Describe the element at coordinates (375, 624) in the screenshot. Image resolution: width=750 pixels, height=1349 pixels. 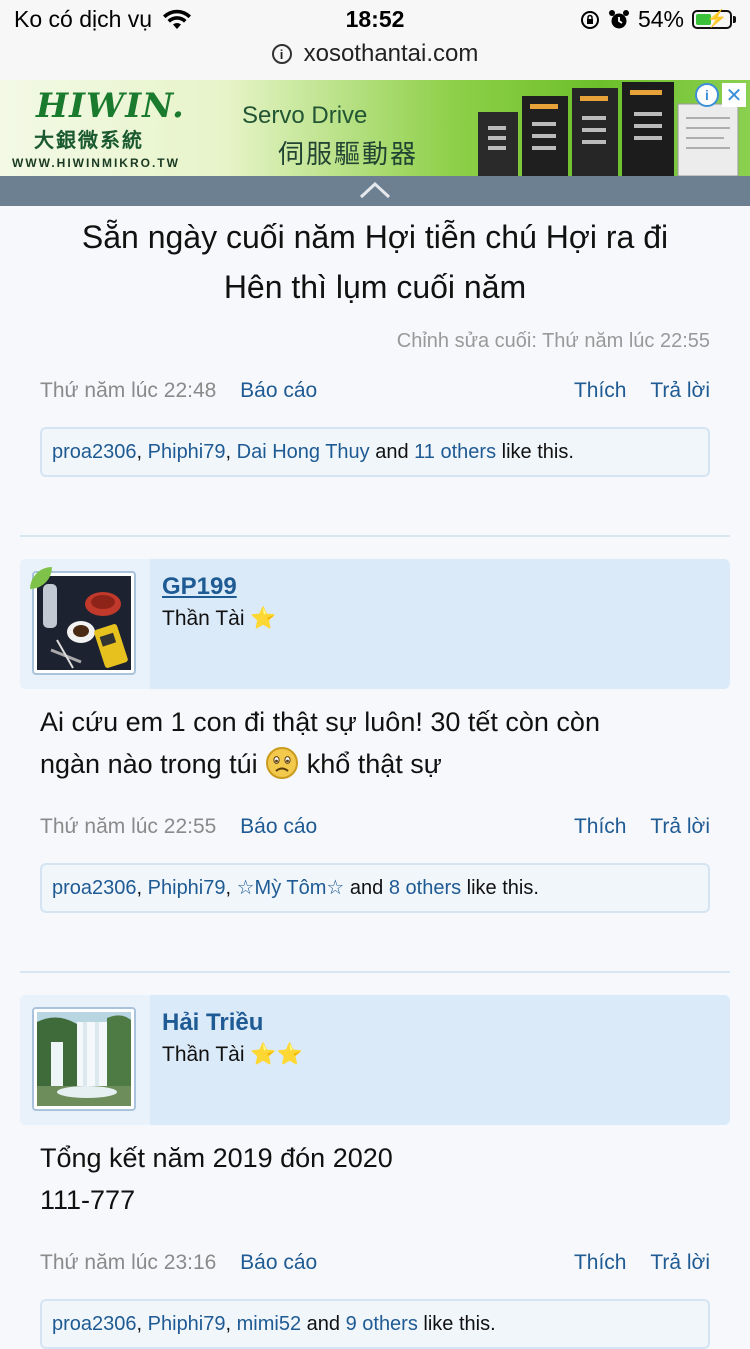
I see `user-info-bar: GP199 Thần Tài ⭐` at that location.